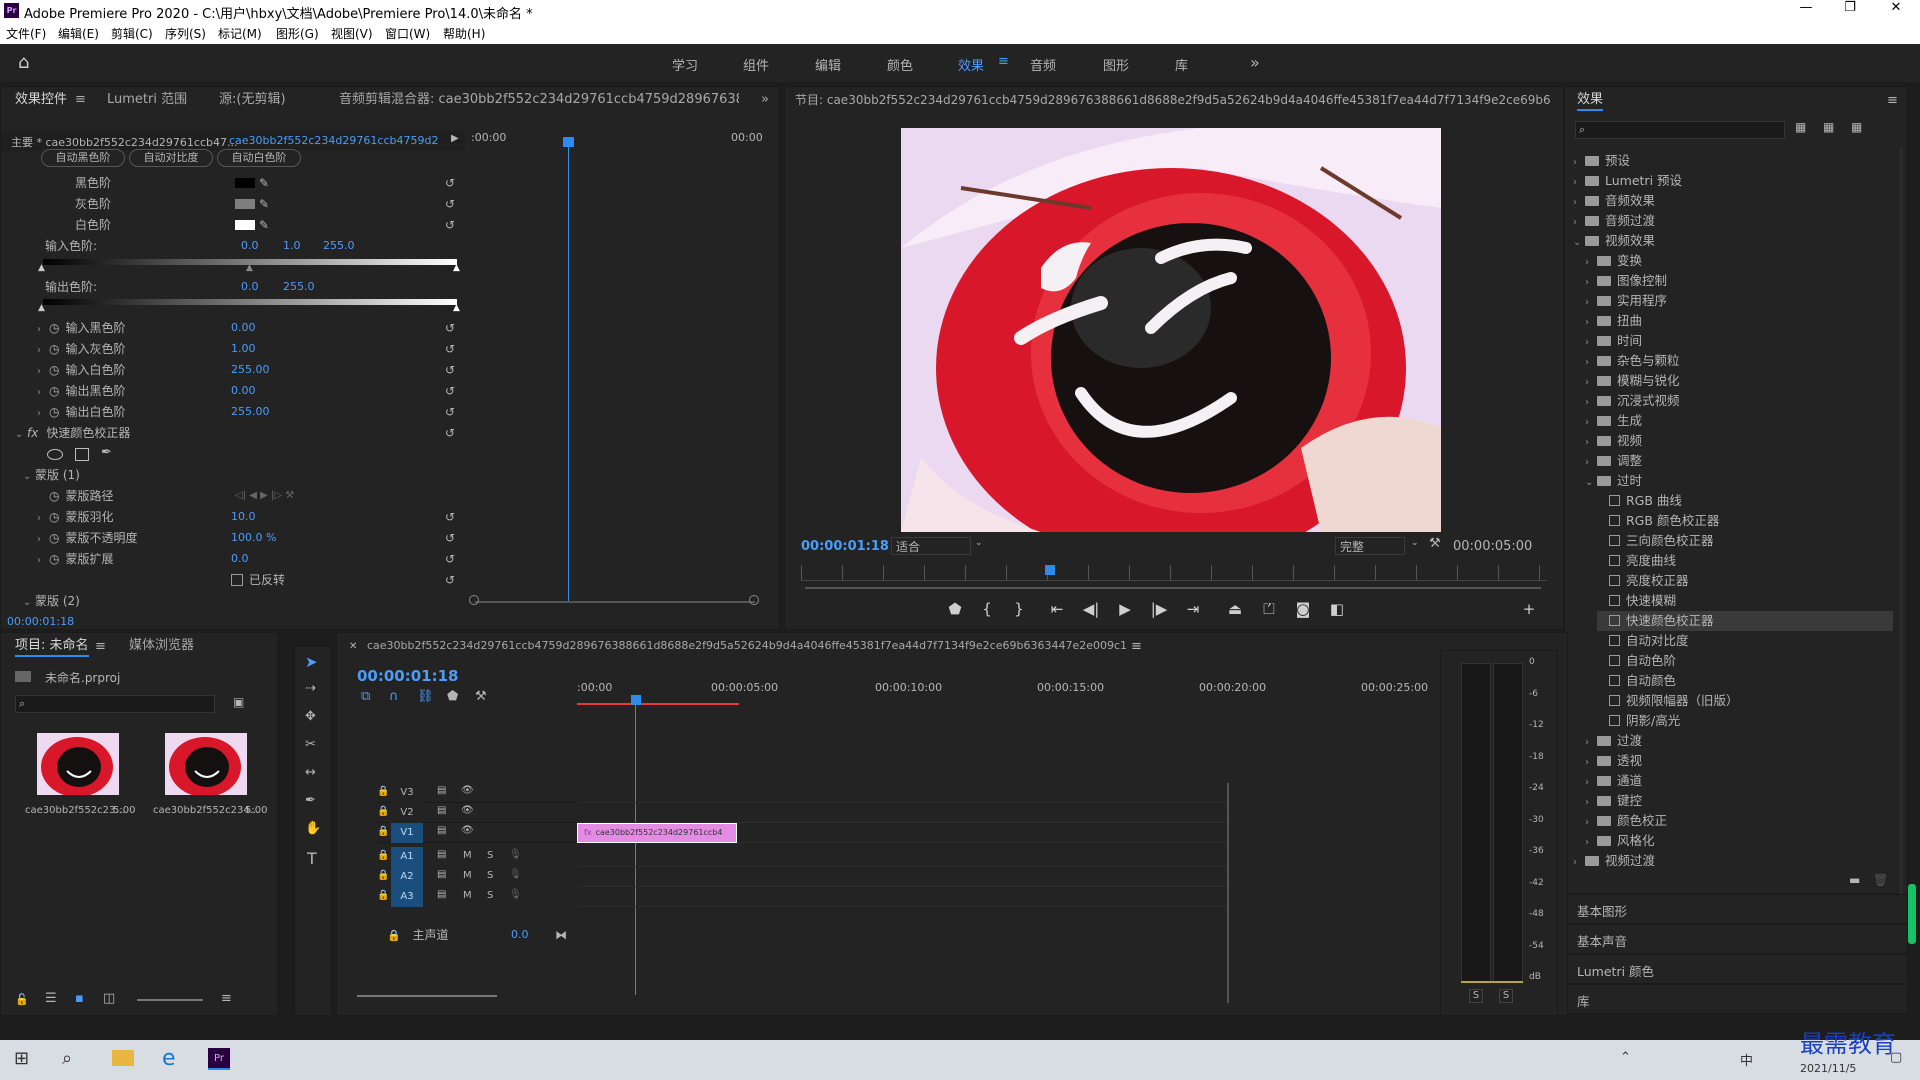  I want to click on effect-folder: › 过渡, so click(1739, 741).